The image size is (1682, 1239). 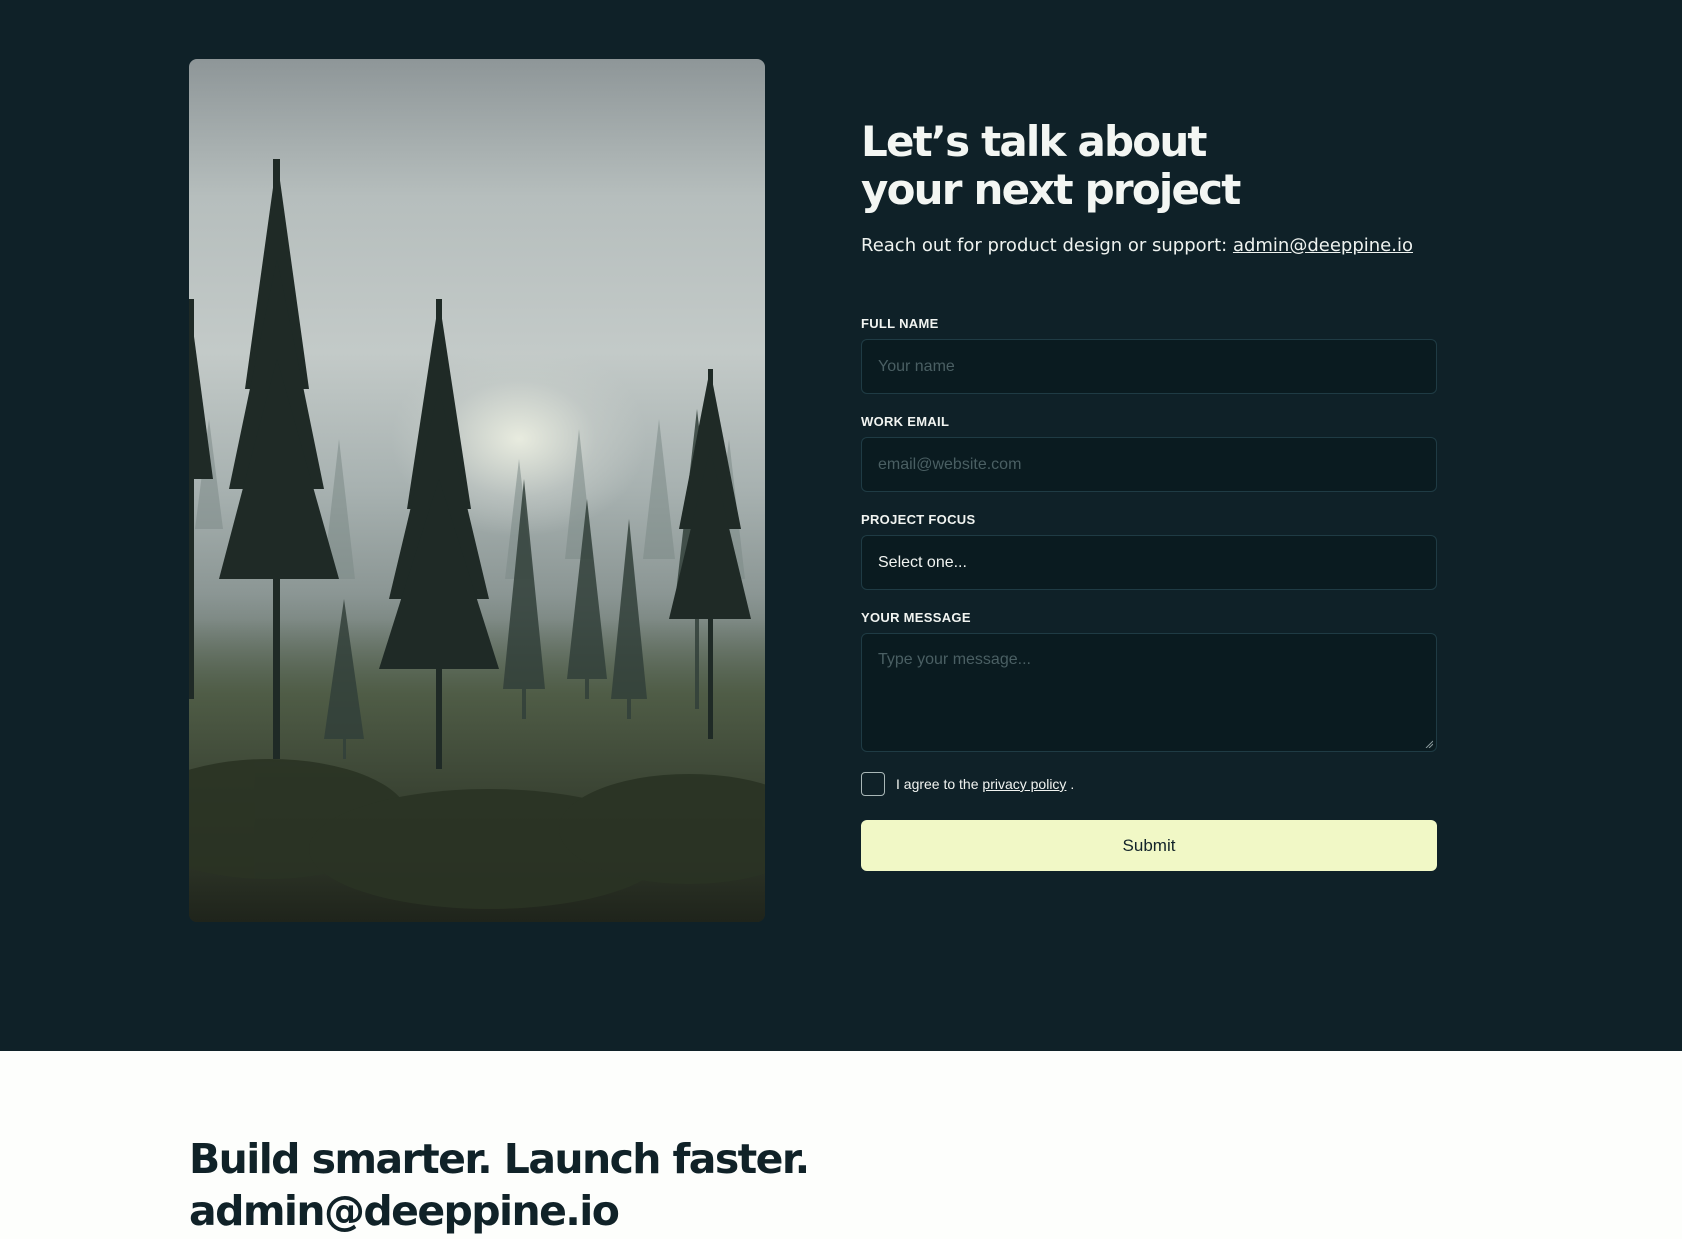 I want to click on full-name-input: Your name, so click(x=1149, y=366).